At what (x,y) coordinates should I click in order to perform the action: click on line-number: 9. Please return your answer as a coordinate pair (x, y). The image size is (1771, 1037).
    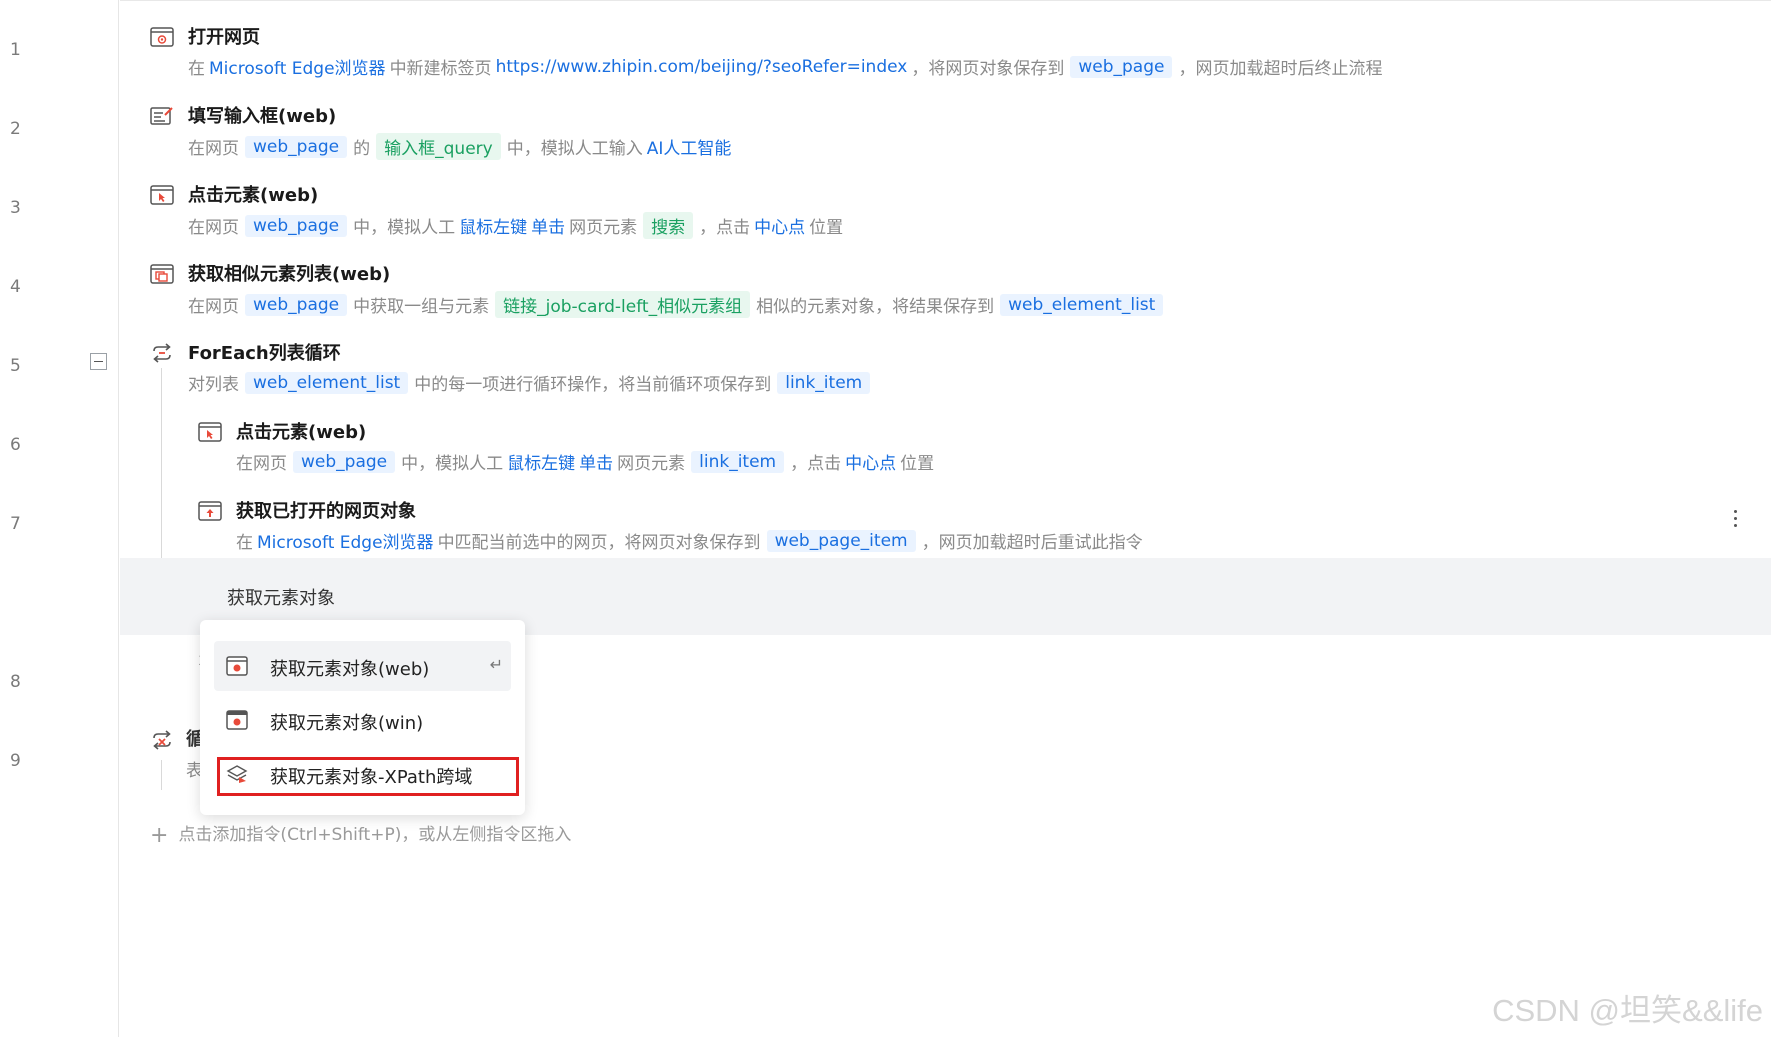
    Looking at the image, I should click on (15, 761).